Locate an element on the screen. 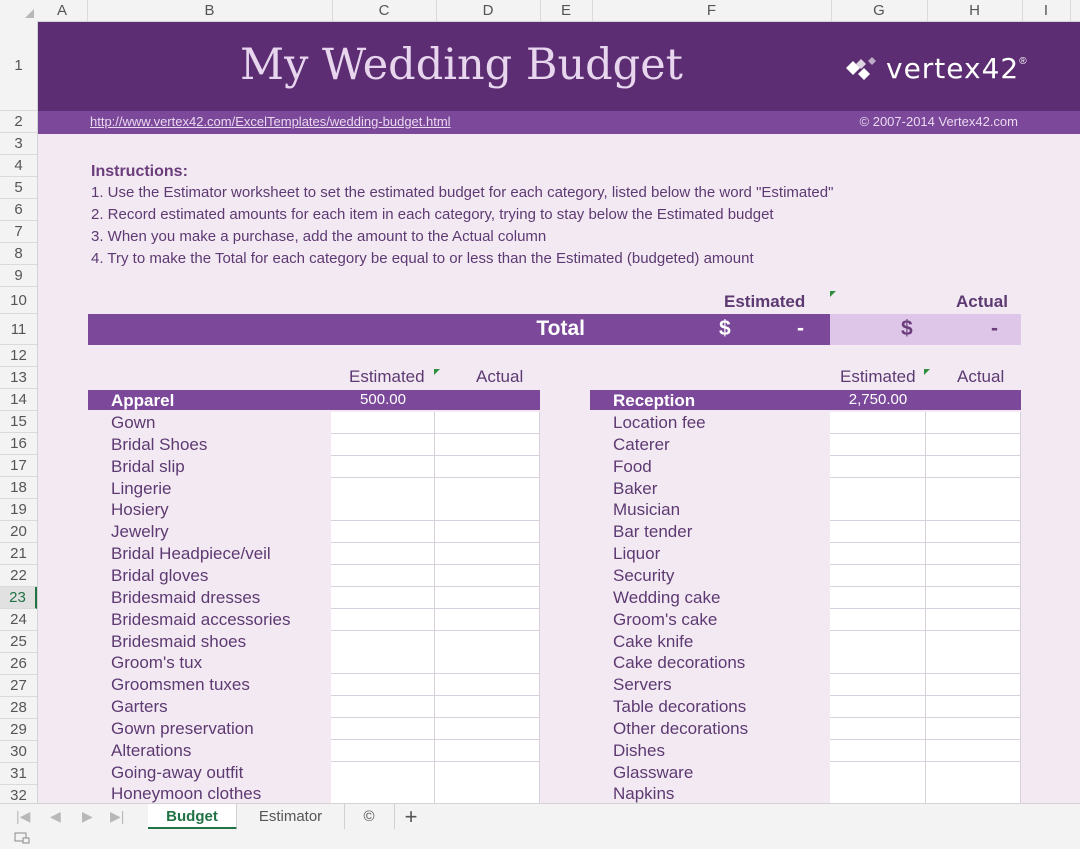  total-actual-cell: $ - is located at coordinates (925, 329).